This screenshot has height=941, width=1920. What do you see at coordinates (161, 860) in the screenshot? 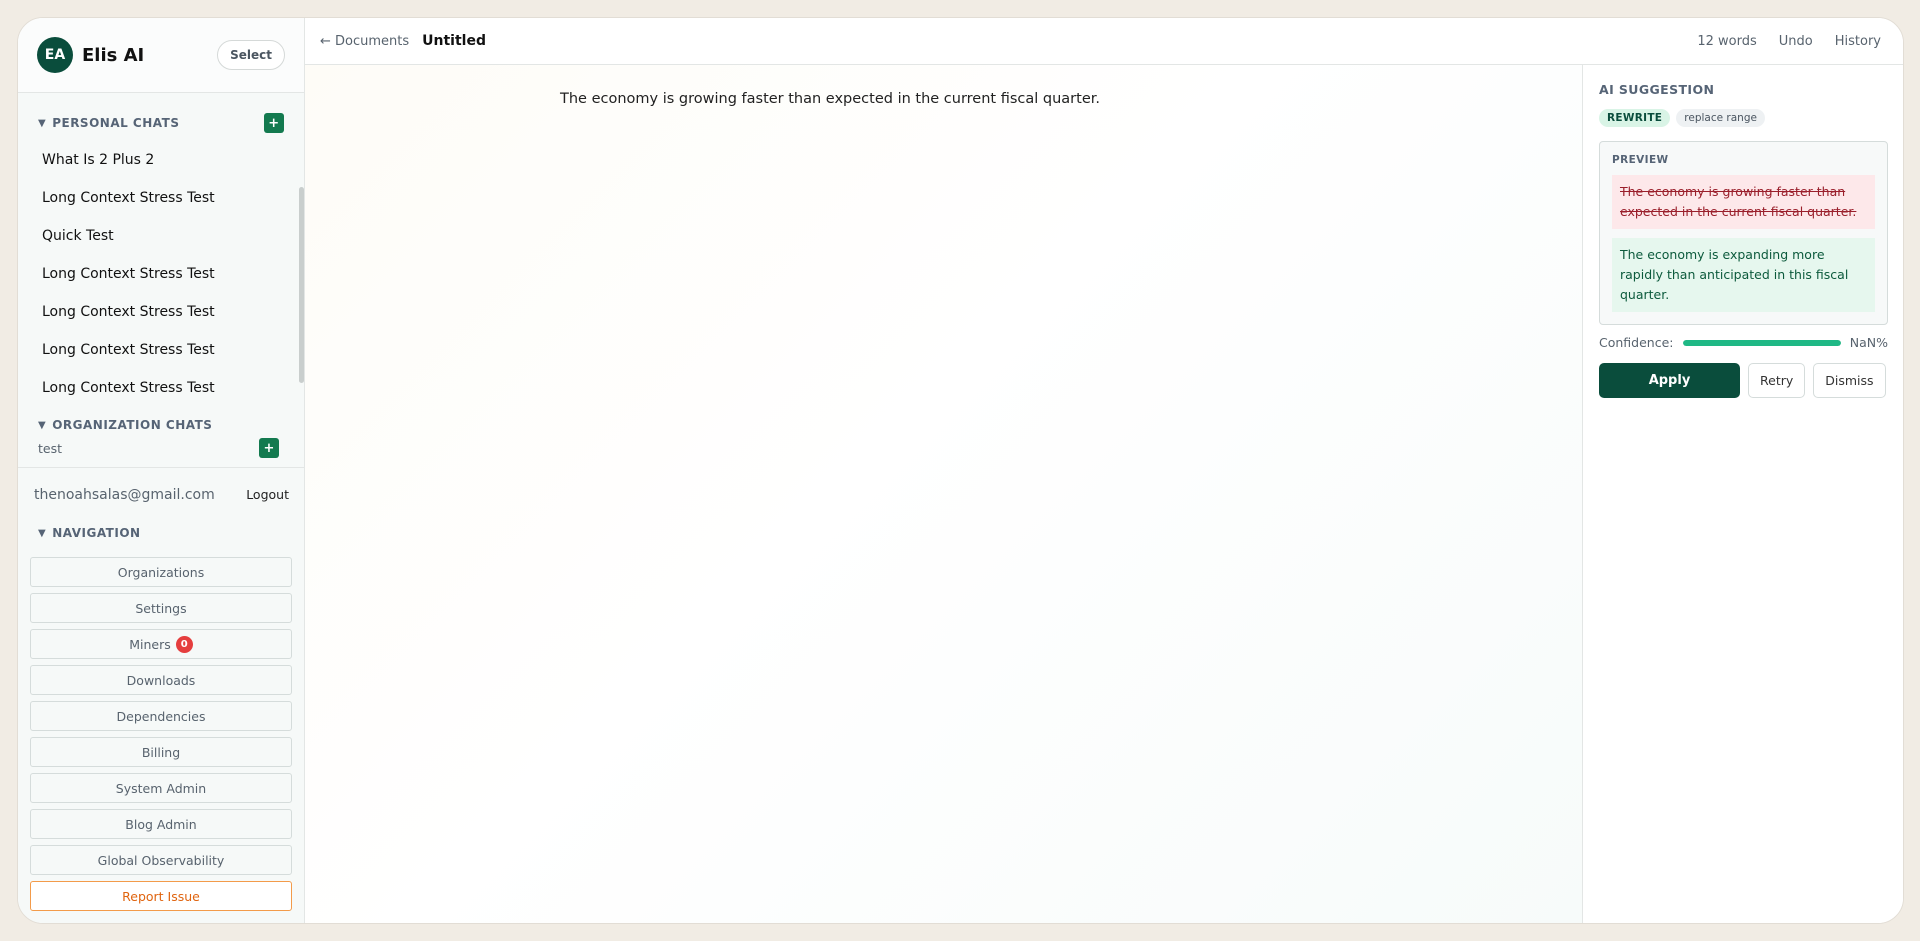
I see `nav-global-observability: Global Observability` at bounding box center [161, 860].